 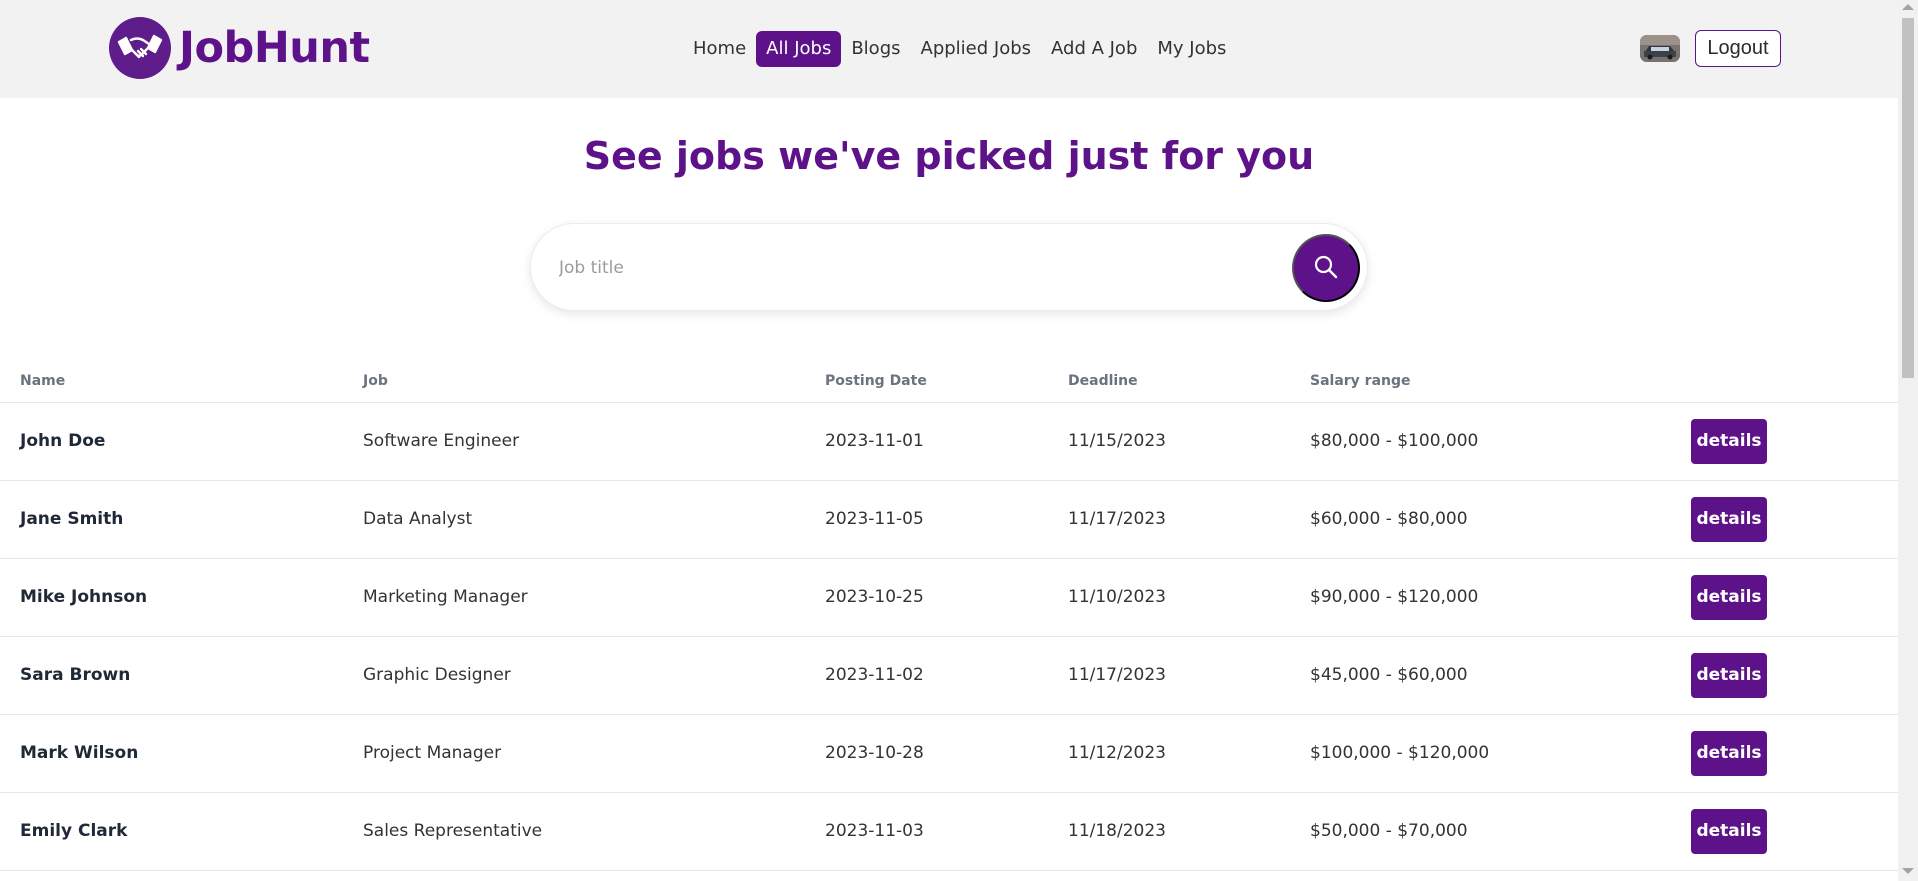 I want to click on column-header-posting-date: Posting Date, so click(x=946, y=381).